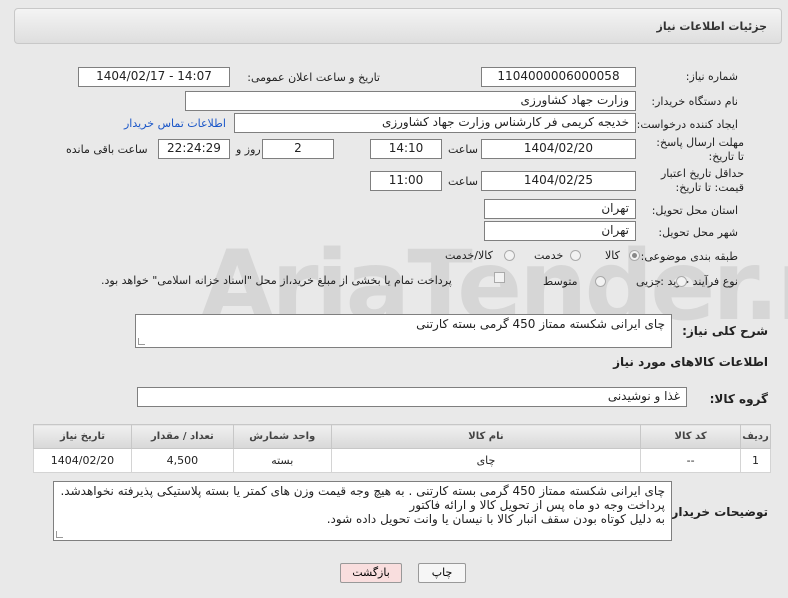  Describe the element at coordinates (406, 181) in the screenshot. I see `price-time-field: 11:00` at that location.